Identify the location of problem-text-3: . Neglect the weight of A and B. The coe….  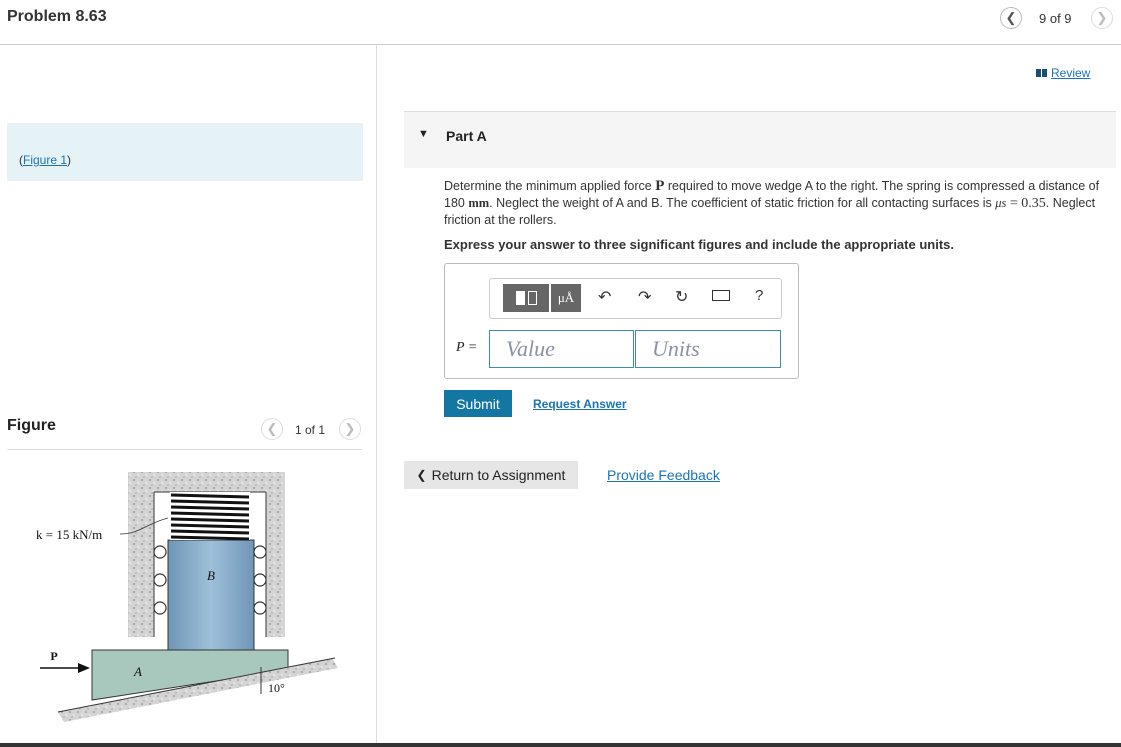
(742, 202).